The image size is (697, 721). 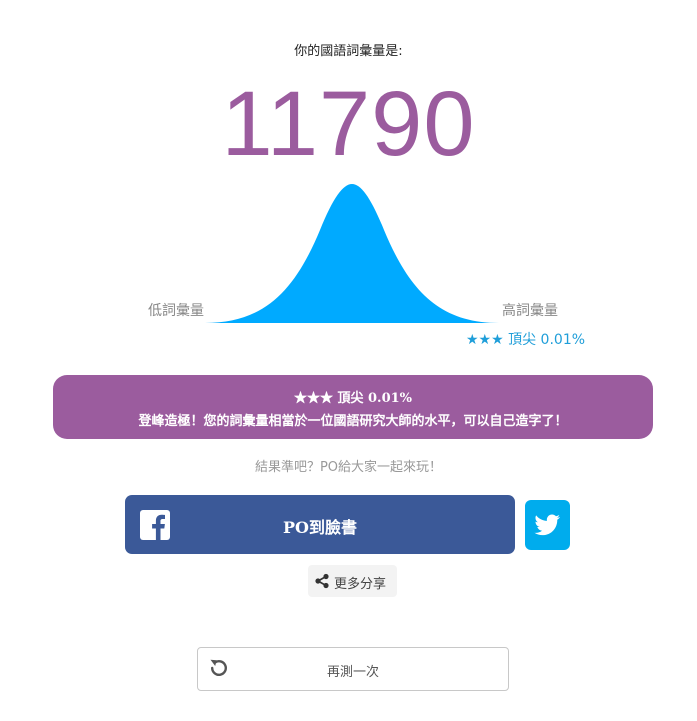 I want to click on result-heading: 你的國語詞彙量是:, so click(x=348, y=51).